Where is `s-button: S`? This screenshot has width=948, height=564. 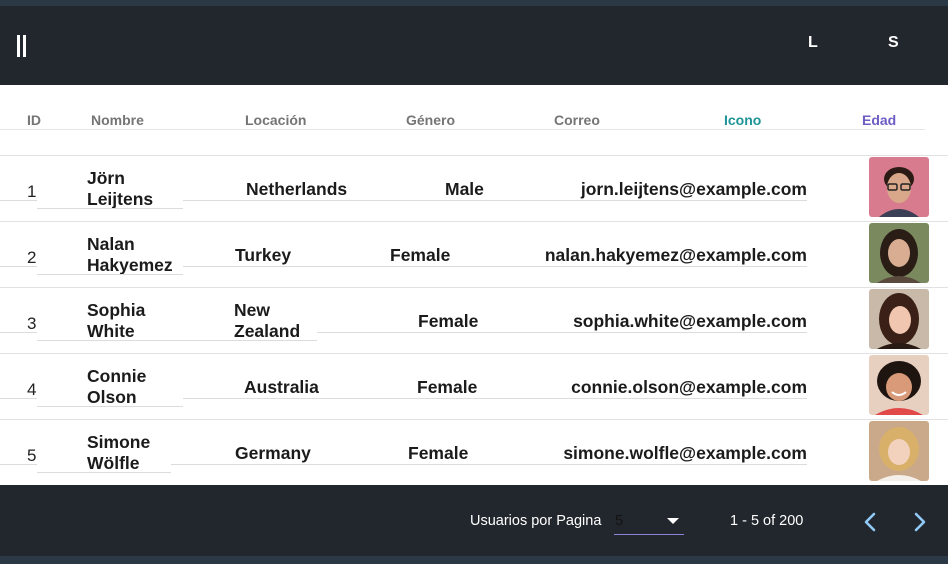
s-button: S is located at coordinates (893, 43).